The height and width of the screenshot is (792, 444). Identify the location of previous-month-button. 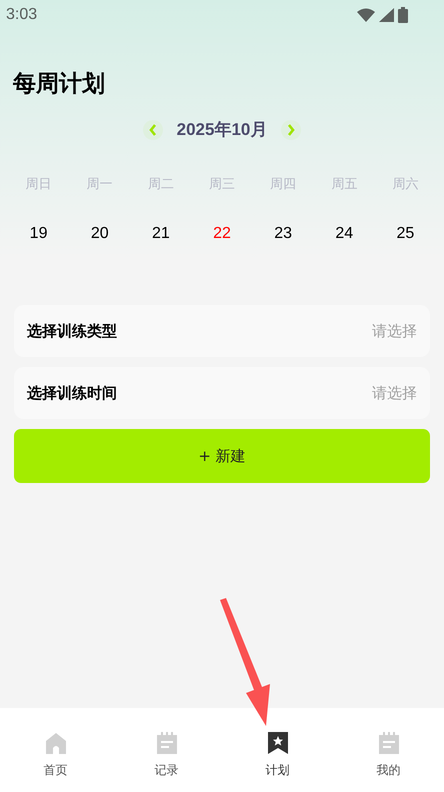
(152, 130).